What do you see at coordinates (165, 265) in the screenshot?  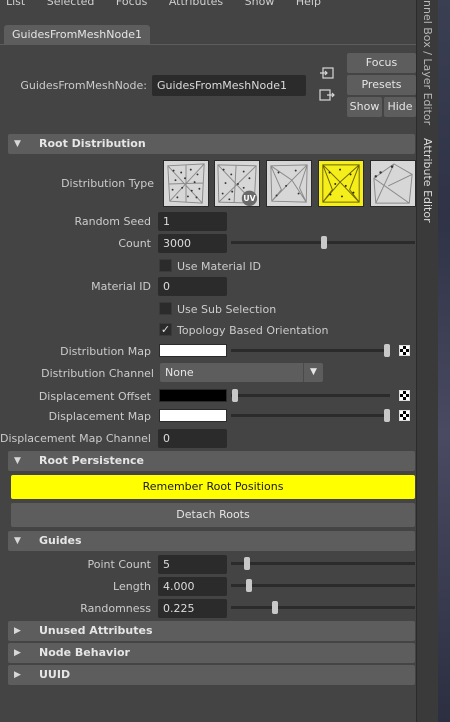 I see `use-material-id-checkbox` at bounding box center [165, 265].